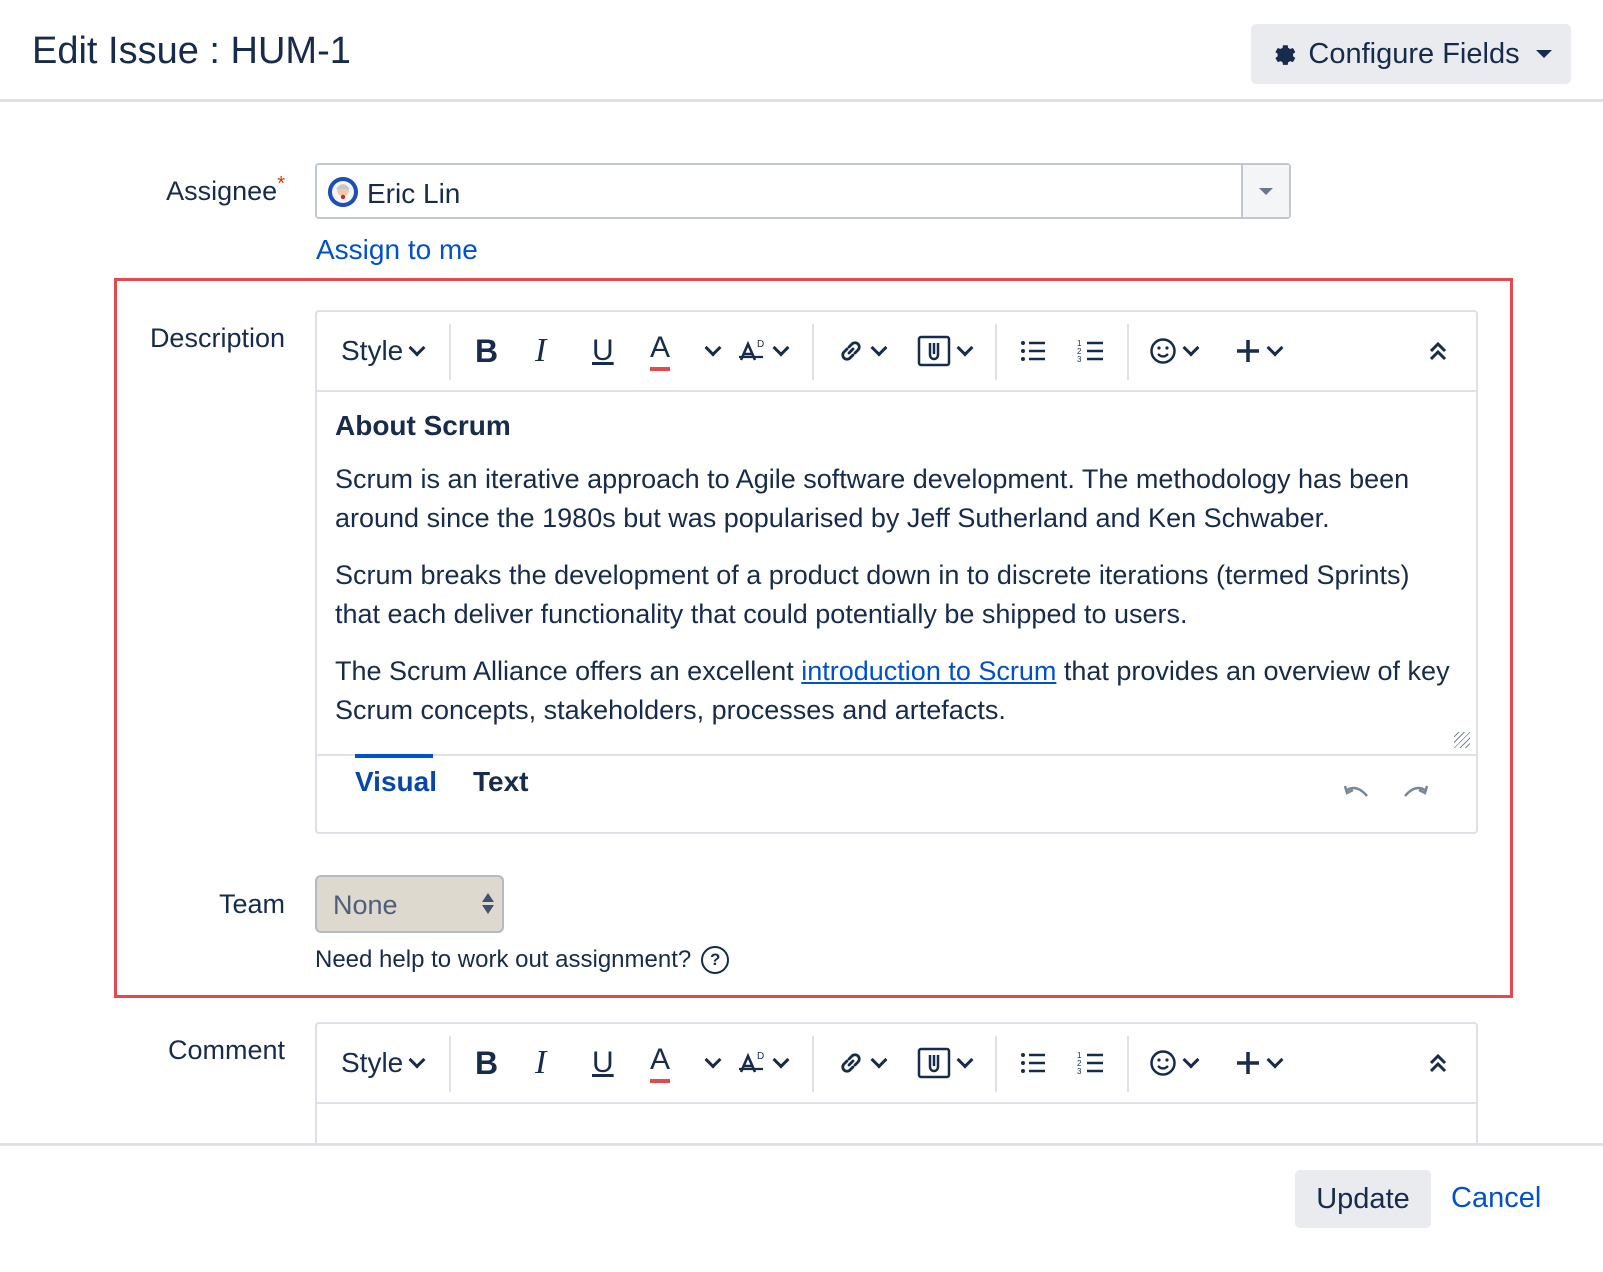  What do you see at coordinates (226, 1050) in the screenshot?
I see `comment-label: Comment` at bounding box center [226, 1050].